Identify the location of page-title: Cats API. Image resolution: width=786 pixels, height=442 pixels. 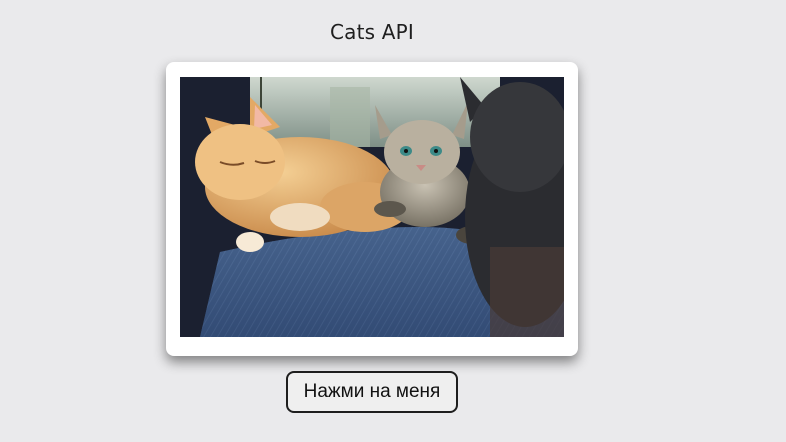
(372, 32).